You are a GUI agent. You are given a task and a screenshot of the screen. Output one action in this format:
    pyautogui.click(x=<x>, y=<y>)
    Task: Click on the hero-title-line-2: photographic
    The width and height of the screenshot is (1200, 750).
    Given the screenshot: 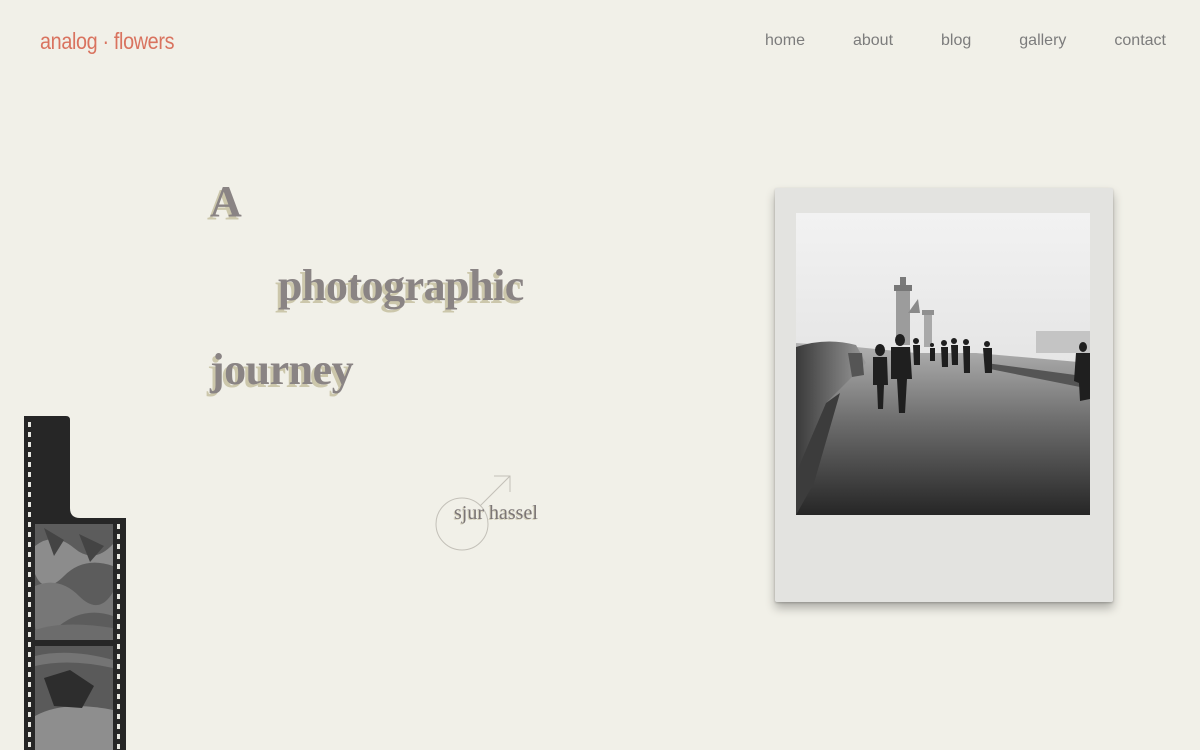 What is the action you would take?
    pyautogui.click(x=401, y=285)
    